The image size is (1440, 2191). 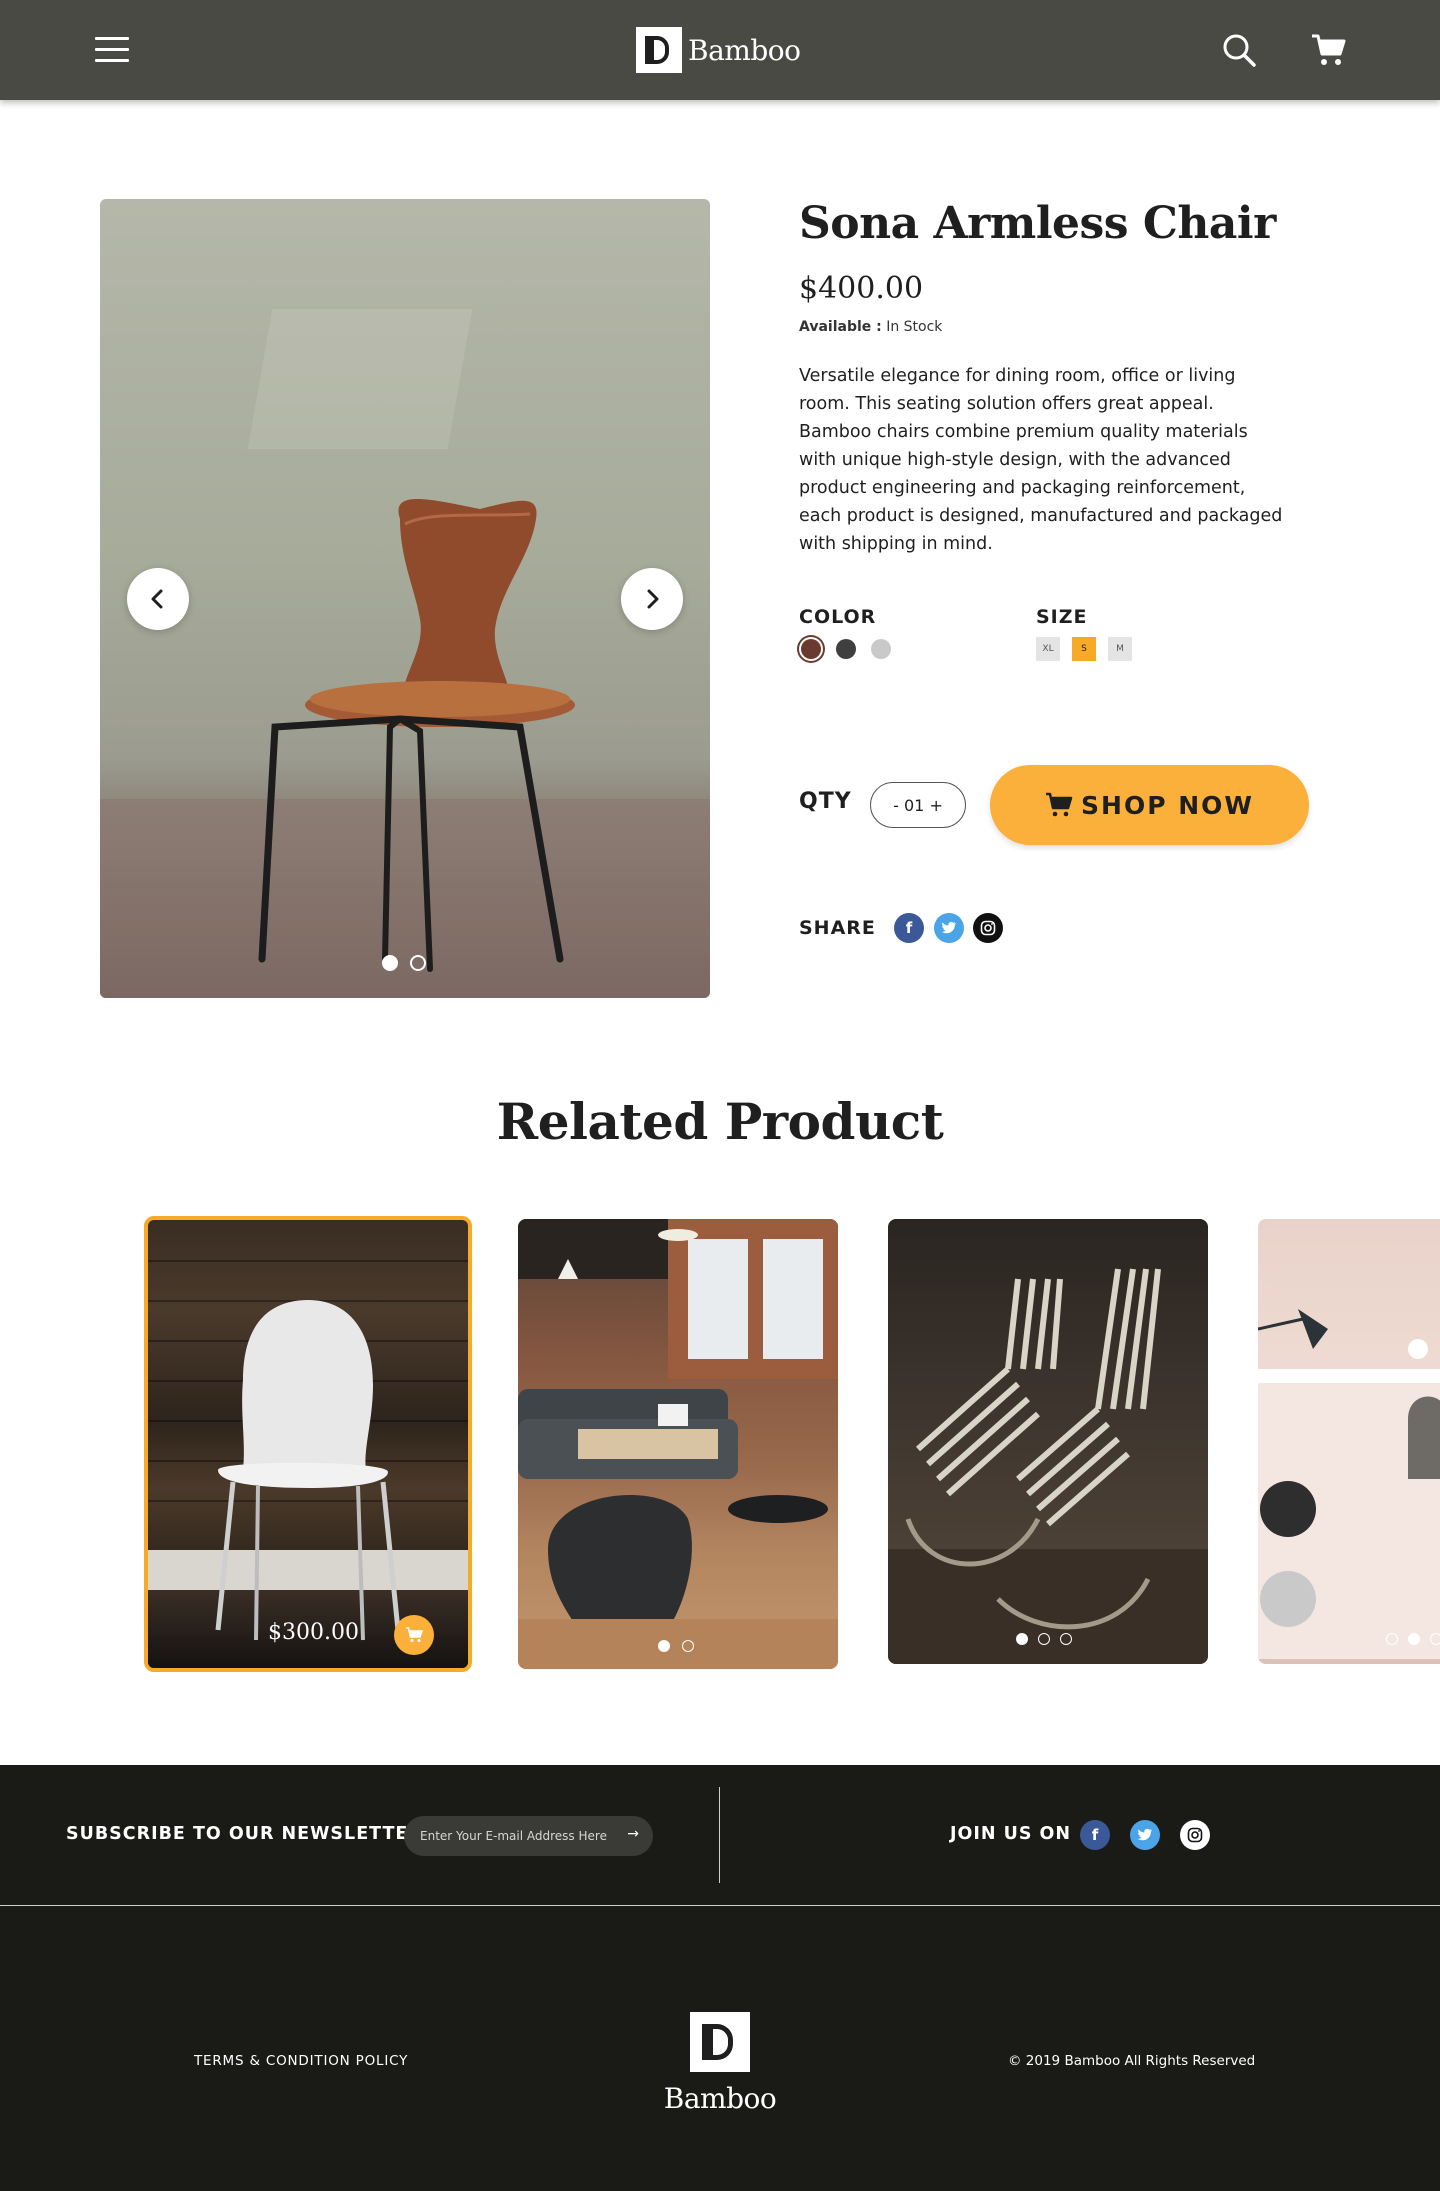 What do you see at coordinates (244, 1834) in the screenshot?
I see `newsletter-label: SUBSCRIBE TO OUR NEWSLETTER` at bounding box center [244, 1834].